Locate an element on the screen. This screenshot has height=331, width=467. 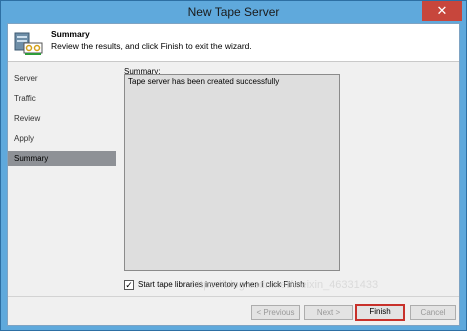
previous-button: < Previous is located at coordinates (275, 312).